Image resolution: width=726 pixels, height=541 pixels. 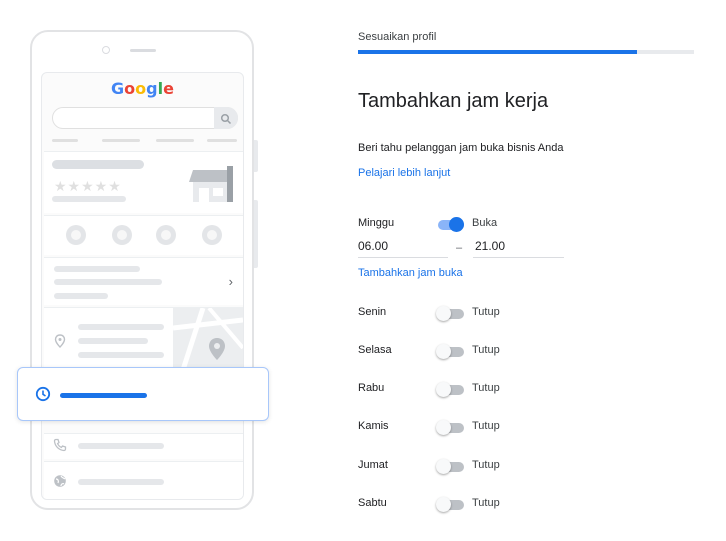 What do you see at coordinates (375, 350) in the screenshot?
I see `day-label-selasa: Selasa` at bounding box center [375, 350].